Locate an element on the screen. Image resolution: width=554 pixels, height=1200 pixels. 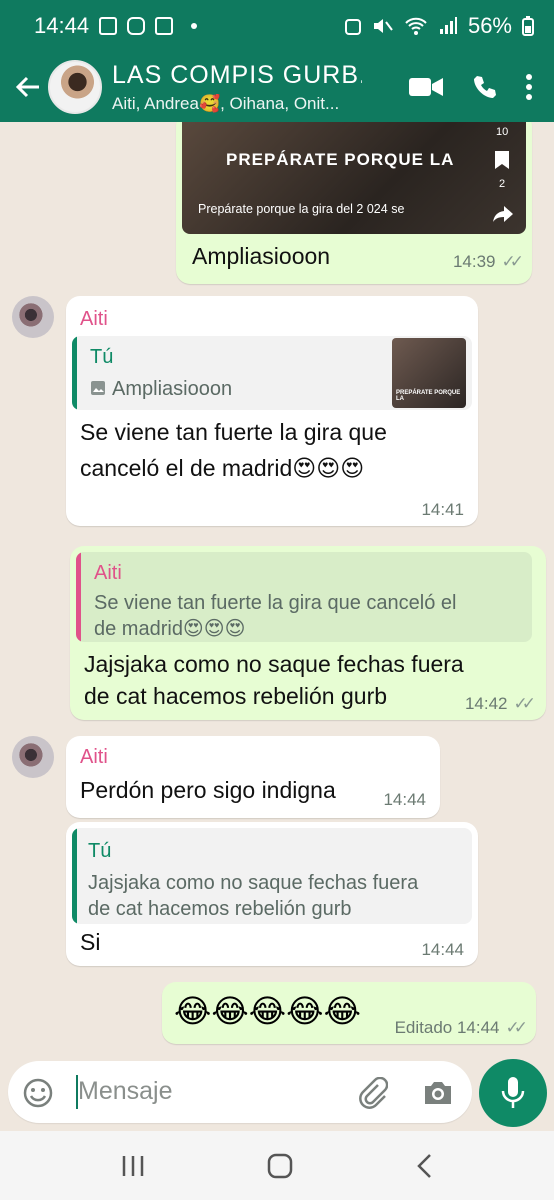
quoted-message: Tú Ampliasiooon PREPÁRATE PORQUE LA is located at coordinates (272, 373).